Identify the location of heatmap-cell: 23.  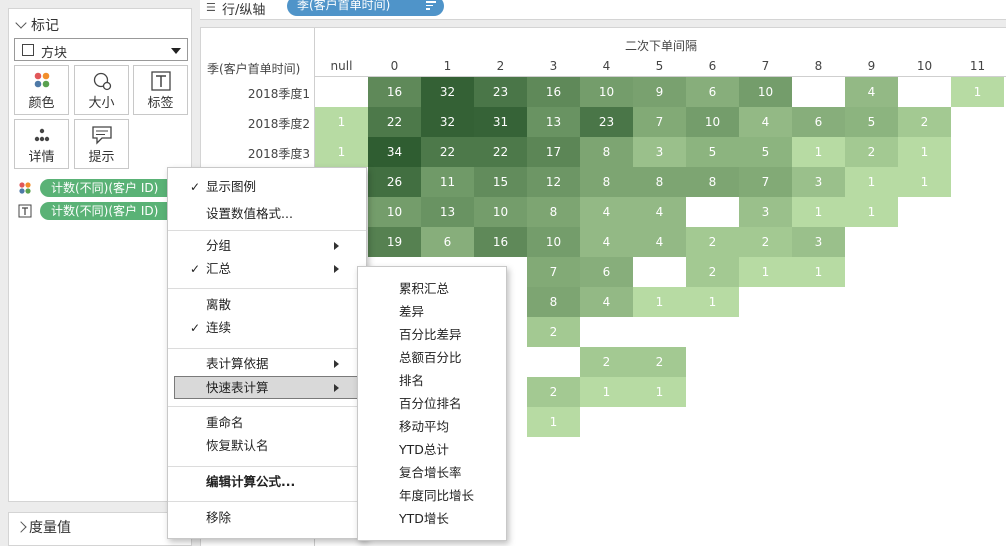
(606, 122).